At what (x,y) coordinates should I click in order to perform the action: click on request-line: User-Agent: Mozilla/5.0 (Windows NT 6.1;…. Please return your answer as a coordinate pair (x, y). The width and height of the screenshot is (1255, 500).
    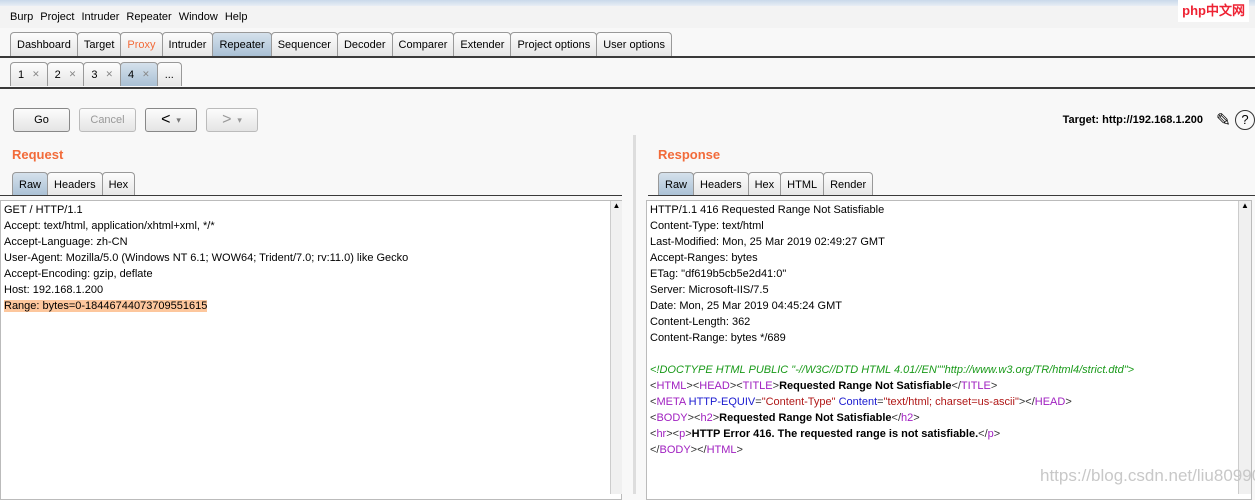
    Looking at the image, I should click on (311, 258).